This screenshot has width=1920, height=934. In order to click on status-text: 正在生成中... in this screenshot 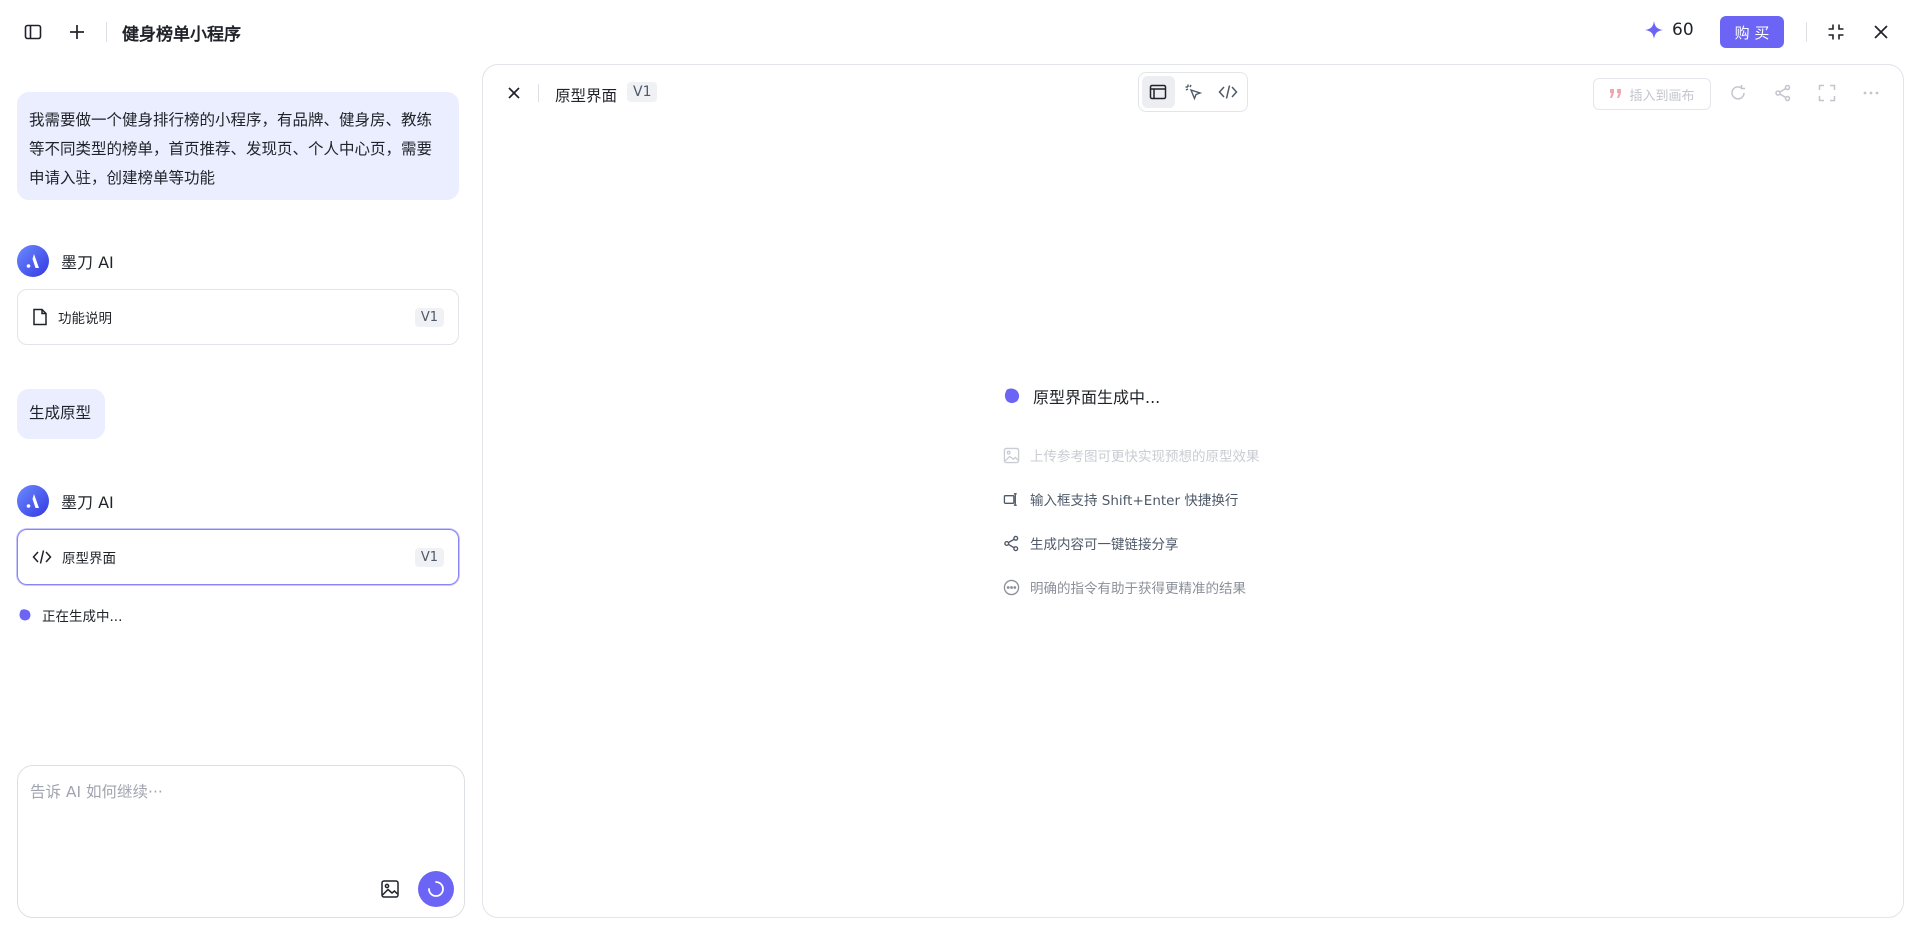, I will do `click(82, 617)`.